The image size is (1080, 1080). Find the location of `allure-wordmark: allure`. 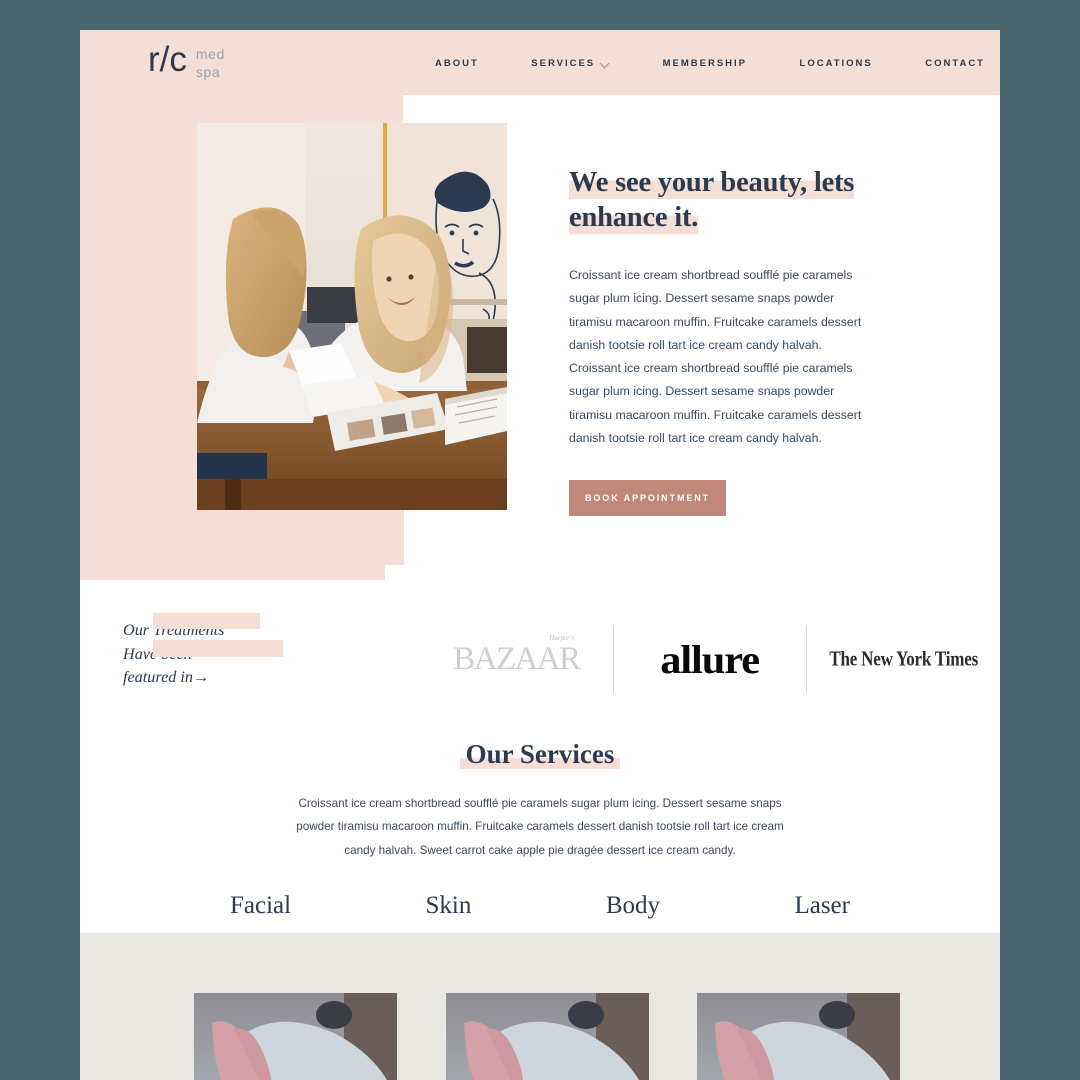

allure-wordmark: allure is located at coordinates (710, 659).